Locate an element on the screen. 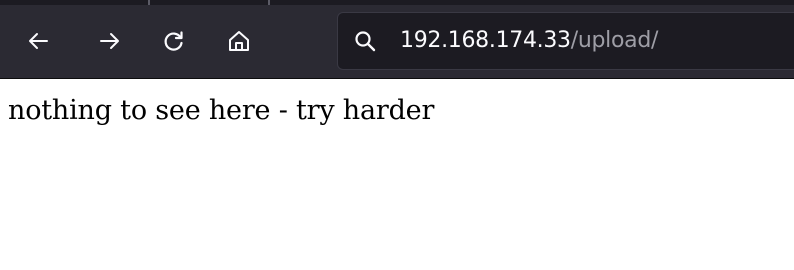  search-icon is located at coordinates (365, 41).